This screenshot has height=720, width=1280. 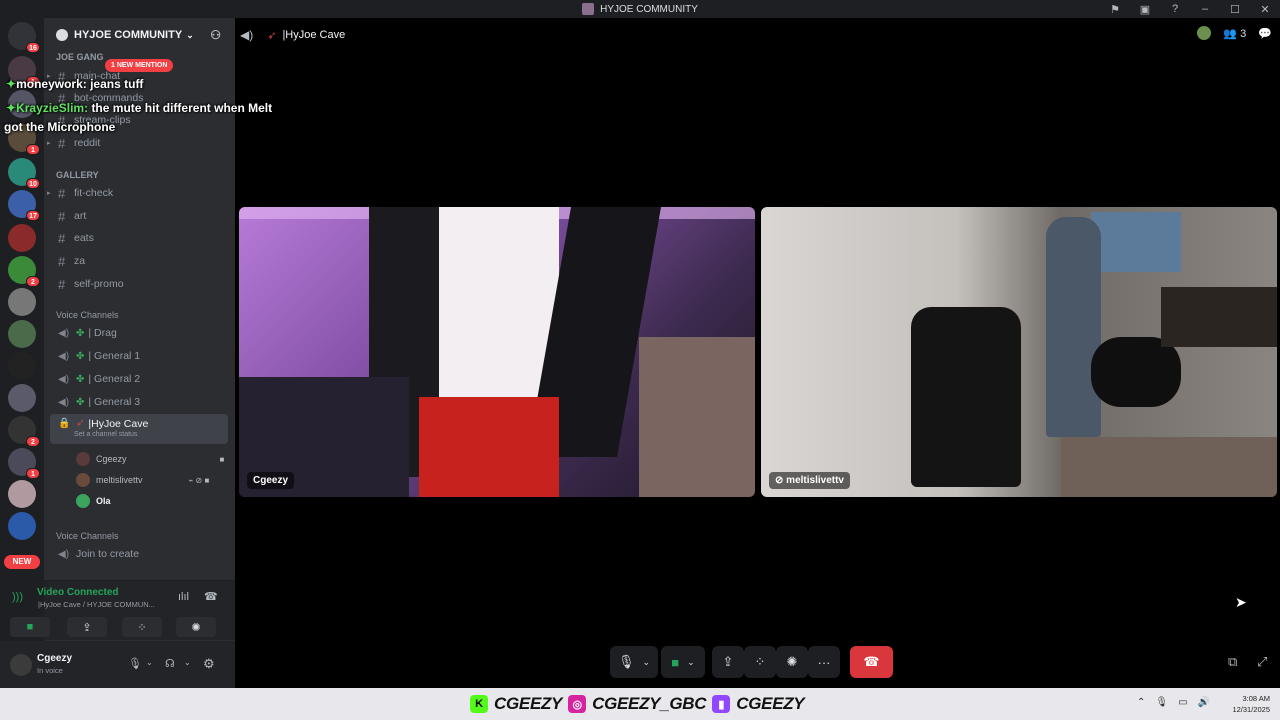 What do you see at coordinates (209, 664) in the screenshot?
I see `settings-gear-icon: ⚙` at bounding box center [209, 664].